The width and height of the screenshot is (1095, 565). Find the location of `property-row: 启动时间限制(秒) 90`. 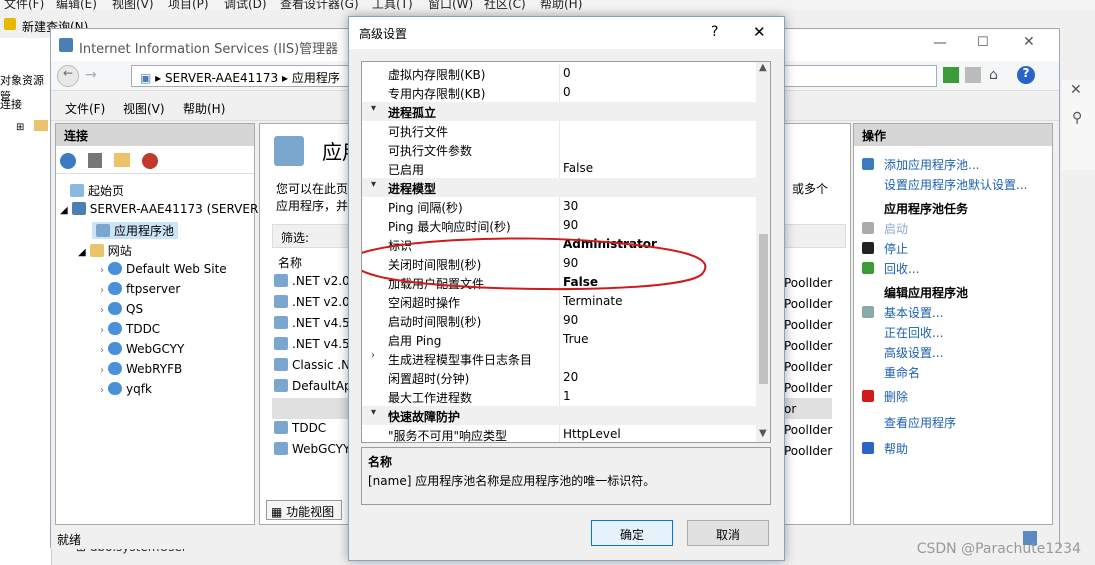

property-row: 启动时间限制(秒) 90 is located at coordinates (559, 320).